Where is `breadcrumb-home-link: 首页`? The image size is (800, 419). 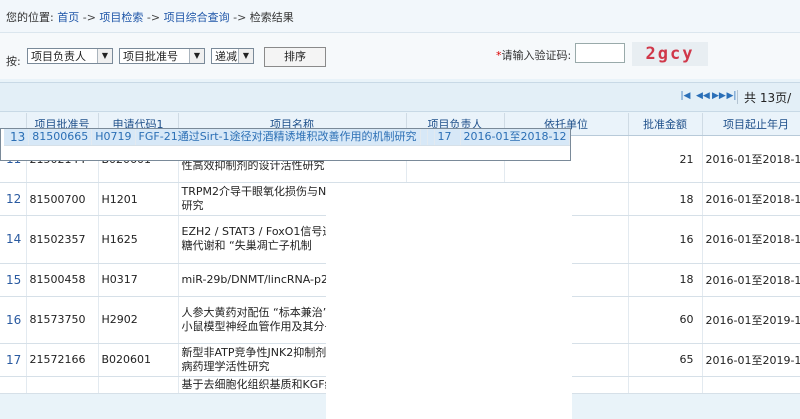 breadcrumb-home-link: 首页 is located at coordinates (68, 17).